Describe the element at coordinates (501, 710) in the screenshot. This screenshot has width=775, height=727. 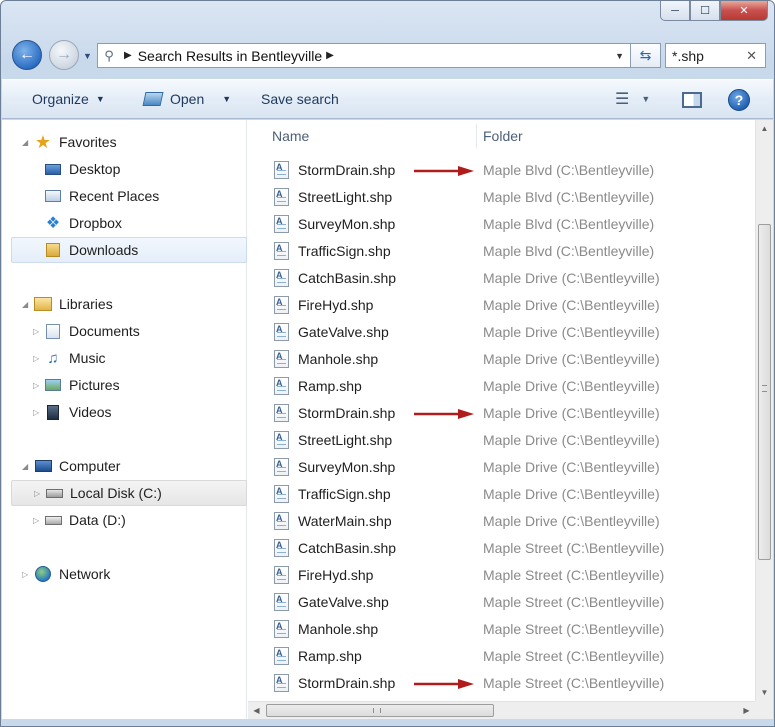
I see `horizontal-scrollbar: ◀ ▶` at that location.